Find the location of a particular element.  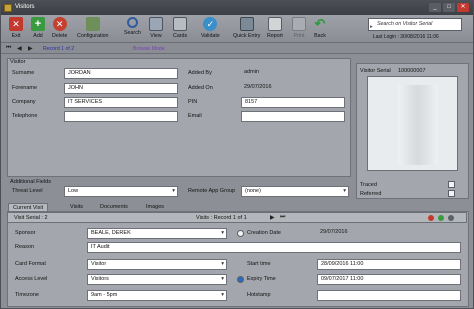

visit-add-icon is located at coordinates (441, 218).